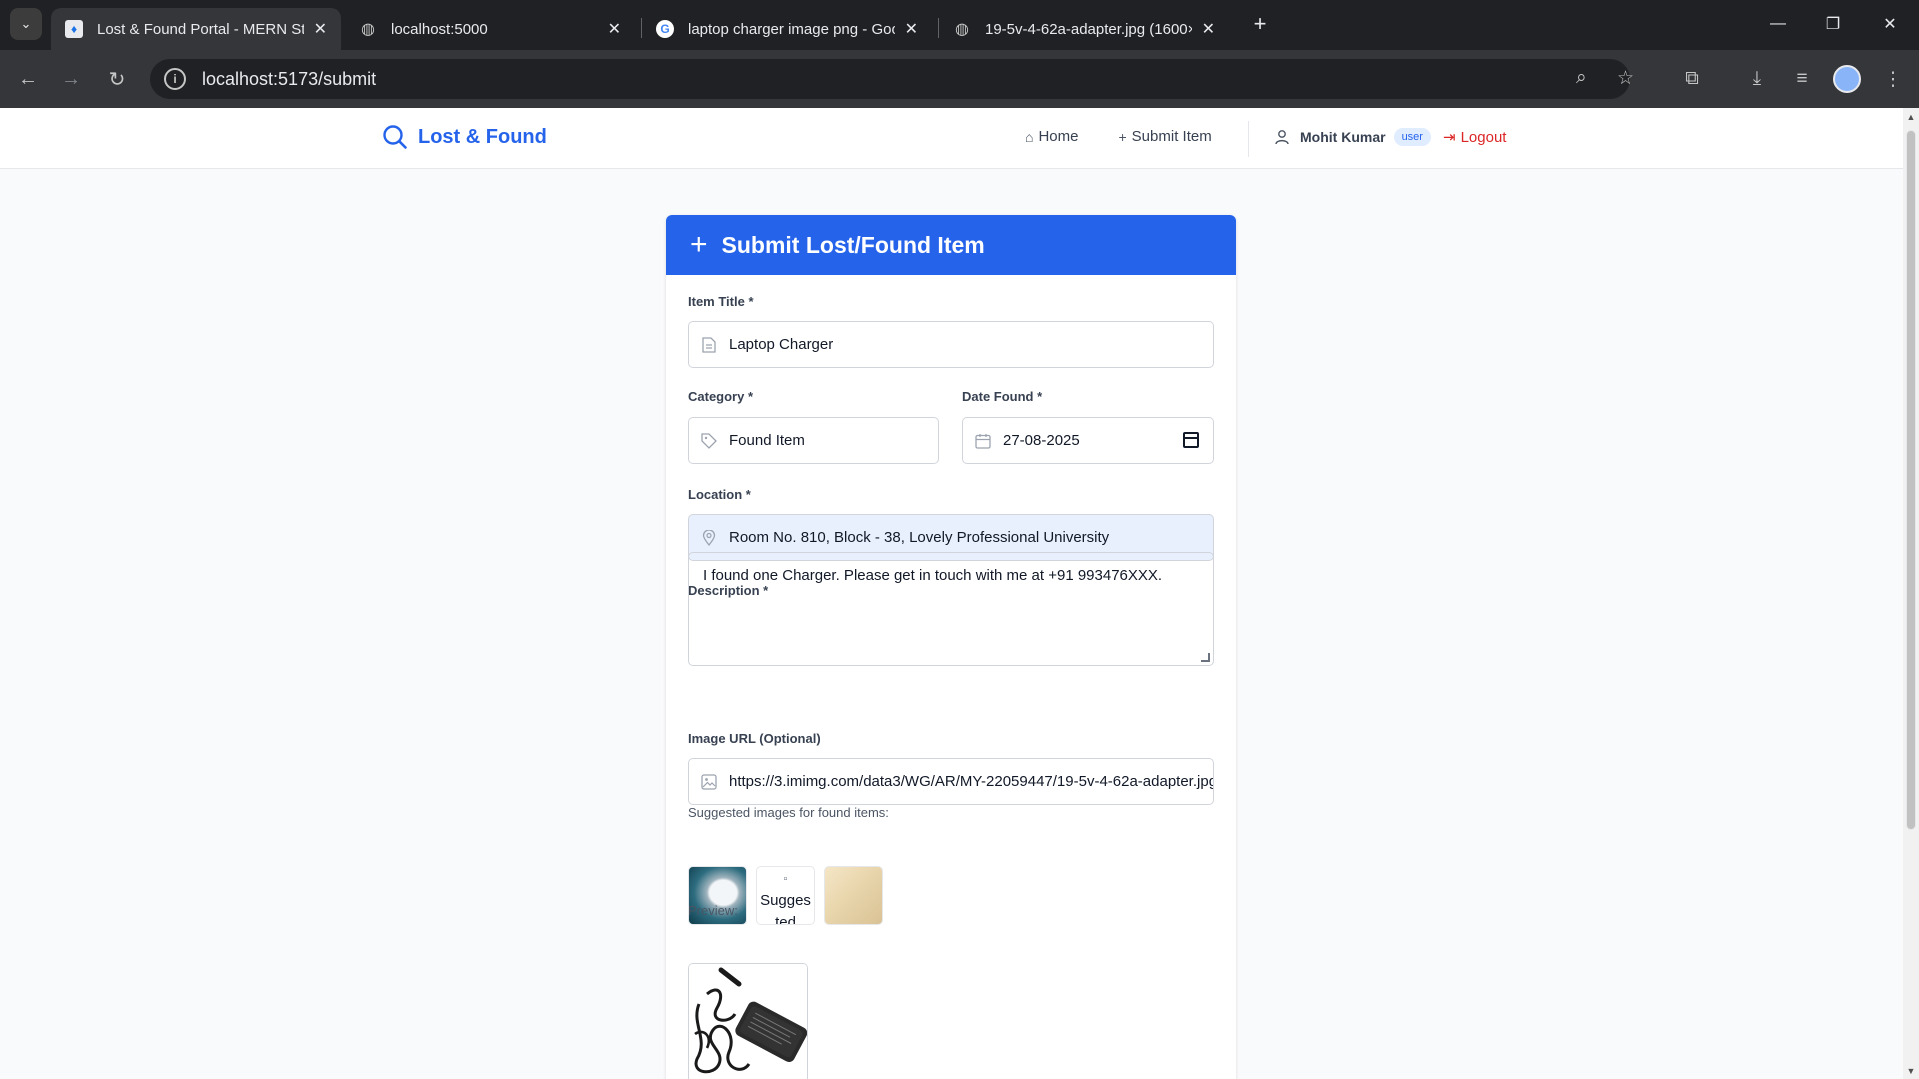 The height and width of the screenshot is (1079, 1919). Describe the element at coordinates (74, 29) in the screenshot. I see `site-favicon-icon: ♦` at that location.